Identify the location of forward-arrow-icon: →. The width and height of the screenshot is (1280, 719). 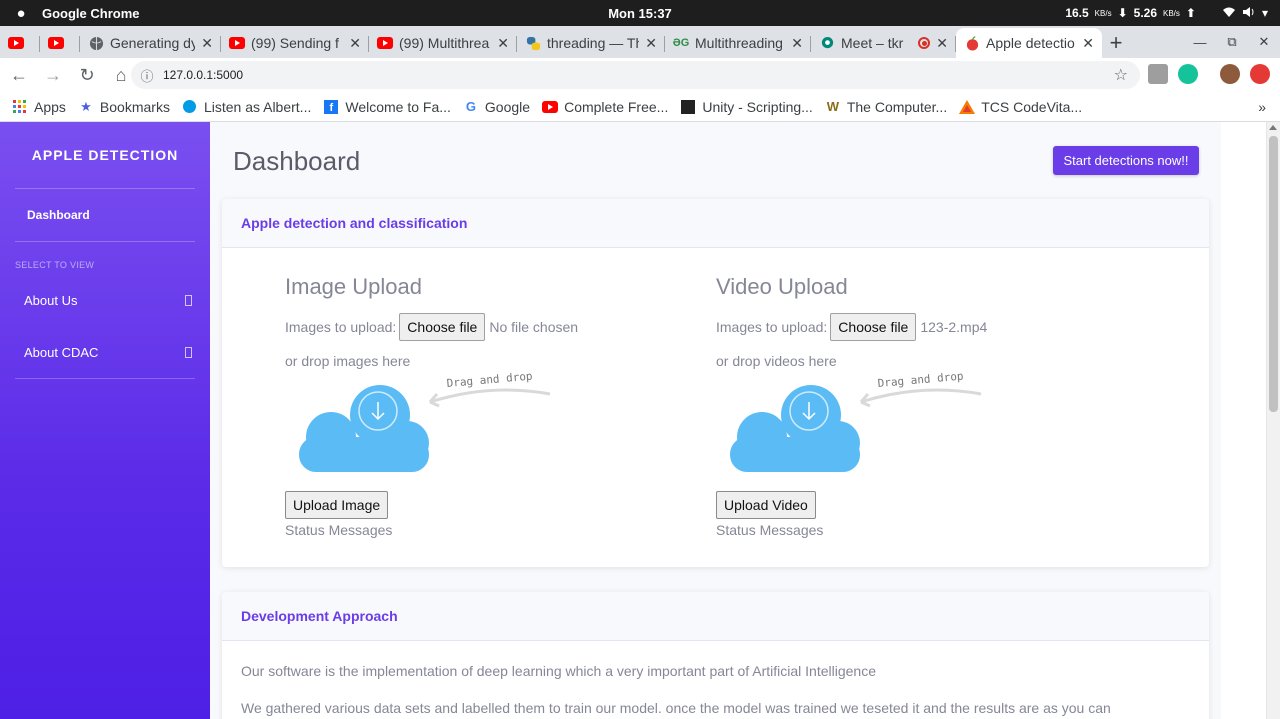
(53, 75).